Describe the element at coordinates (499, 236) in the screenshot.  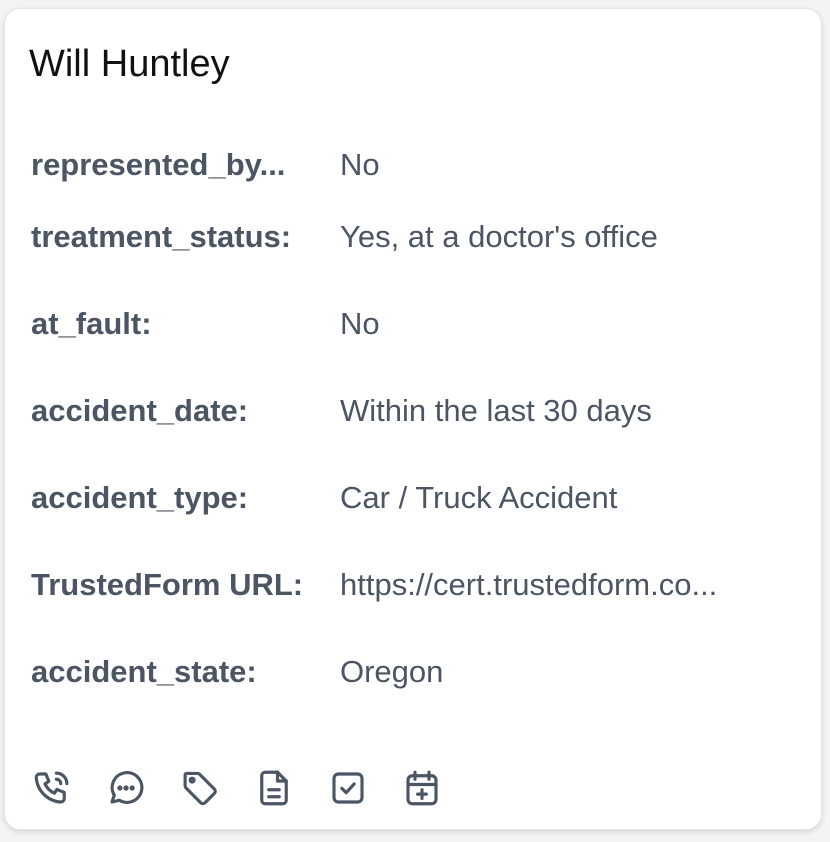
I see `field-value: Yes, at a doctor's office` at that location.